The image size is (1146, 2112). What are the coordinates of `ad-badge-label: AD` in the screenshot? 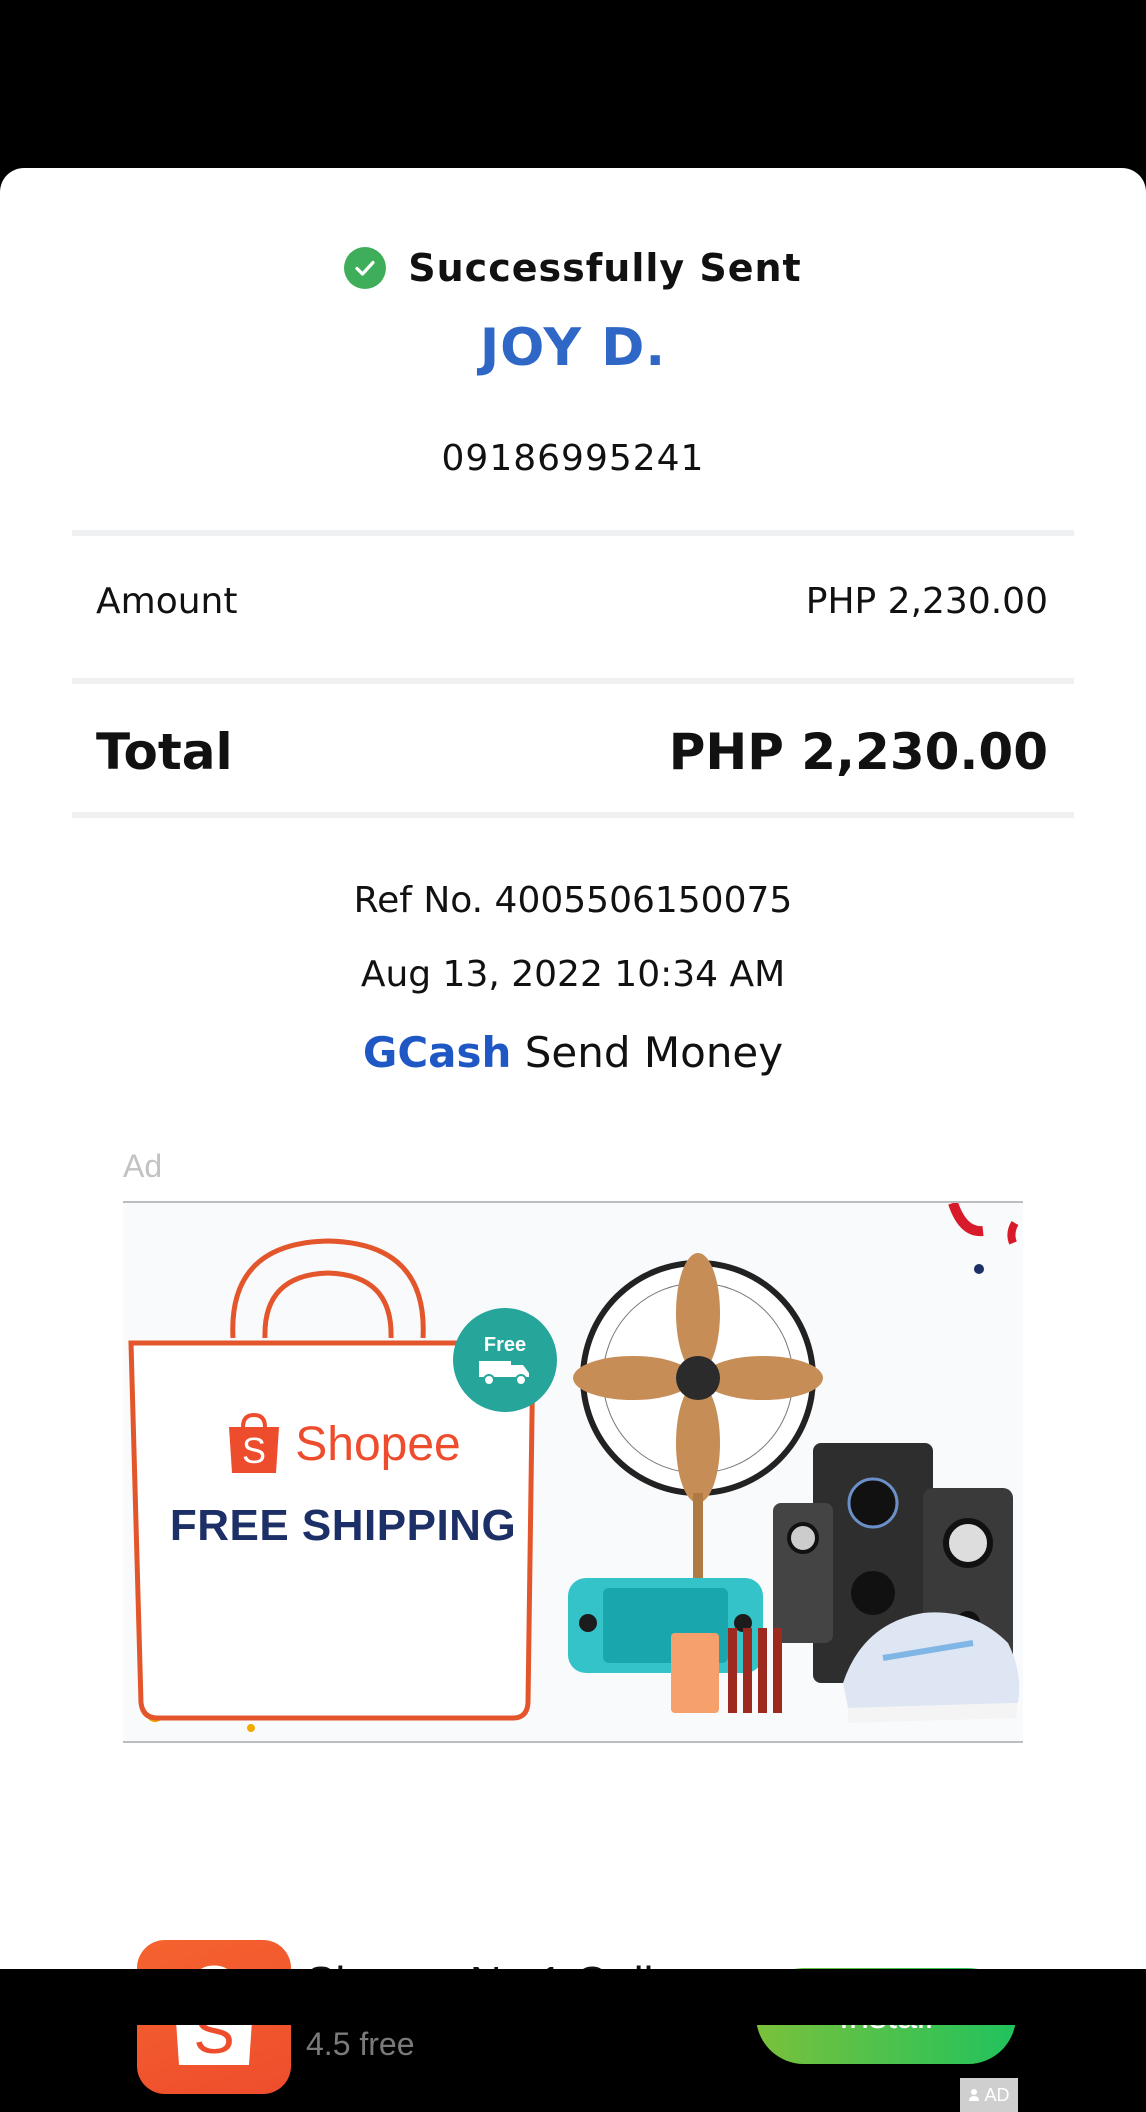 It's located at (997, 2094).